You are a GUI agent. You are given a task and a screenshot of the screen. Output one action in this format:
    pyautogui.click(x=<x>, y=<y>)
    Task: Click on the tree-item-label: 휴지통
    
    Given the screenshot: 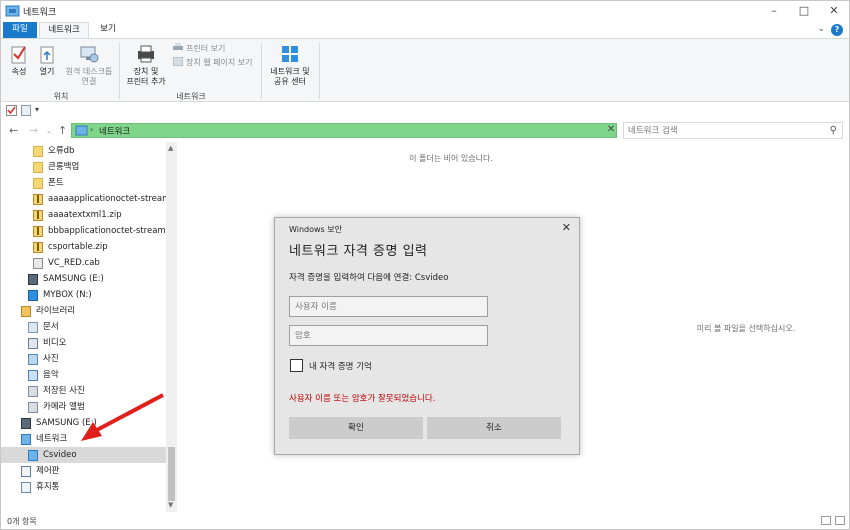 What is the action you would take?
    pyautogui.click(x=48, y=487)
    